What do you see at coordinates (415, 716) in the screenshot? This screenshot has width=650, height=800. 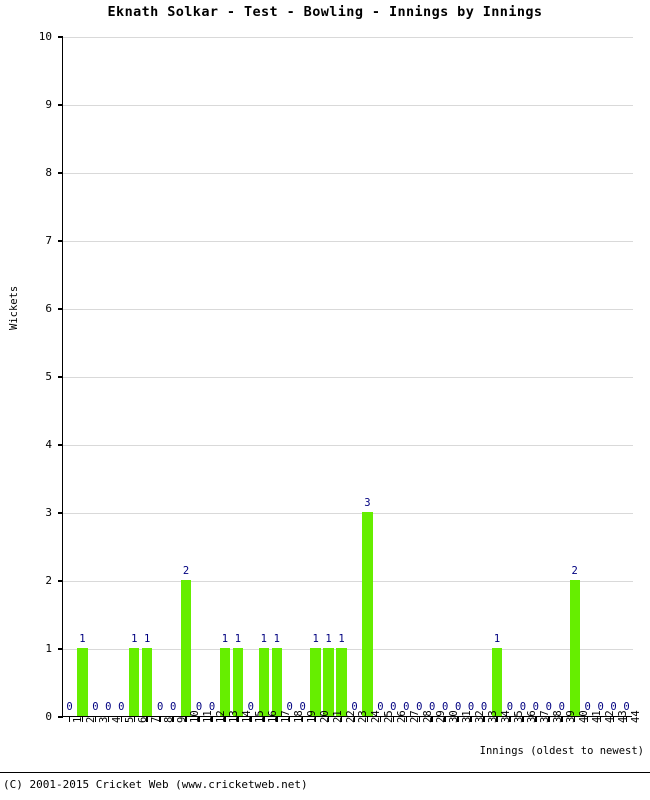 I see `x-tick-label: 27` at bounding box center [415, 716].